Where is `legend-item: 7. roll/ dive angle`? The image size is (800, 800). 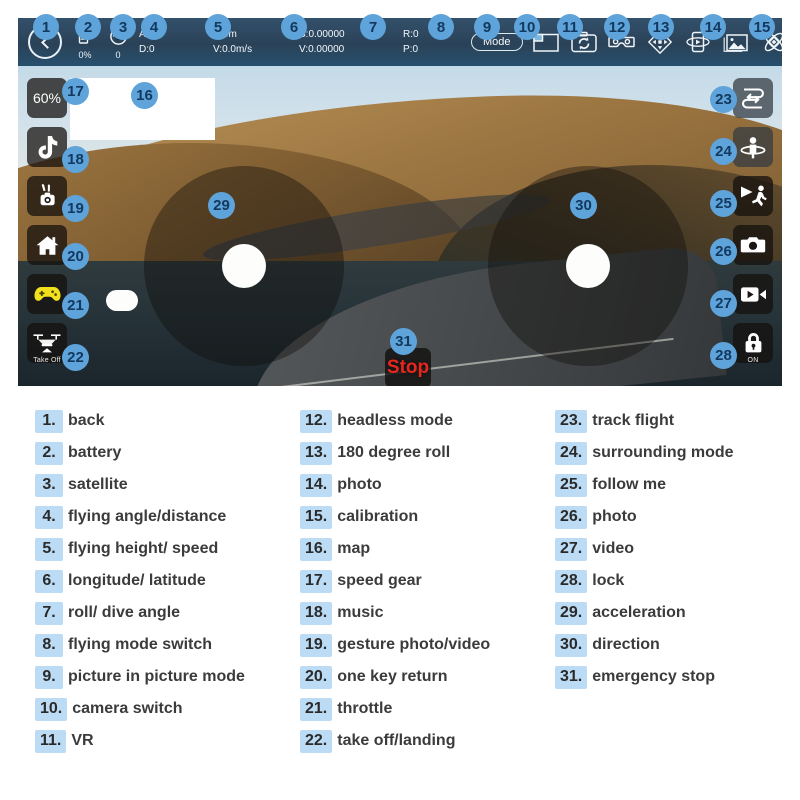
legend-item: 7. roll/ dive angle is located at coordinates (140, 613).